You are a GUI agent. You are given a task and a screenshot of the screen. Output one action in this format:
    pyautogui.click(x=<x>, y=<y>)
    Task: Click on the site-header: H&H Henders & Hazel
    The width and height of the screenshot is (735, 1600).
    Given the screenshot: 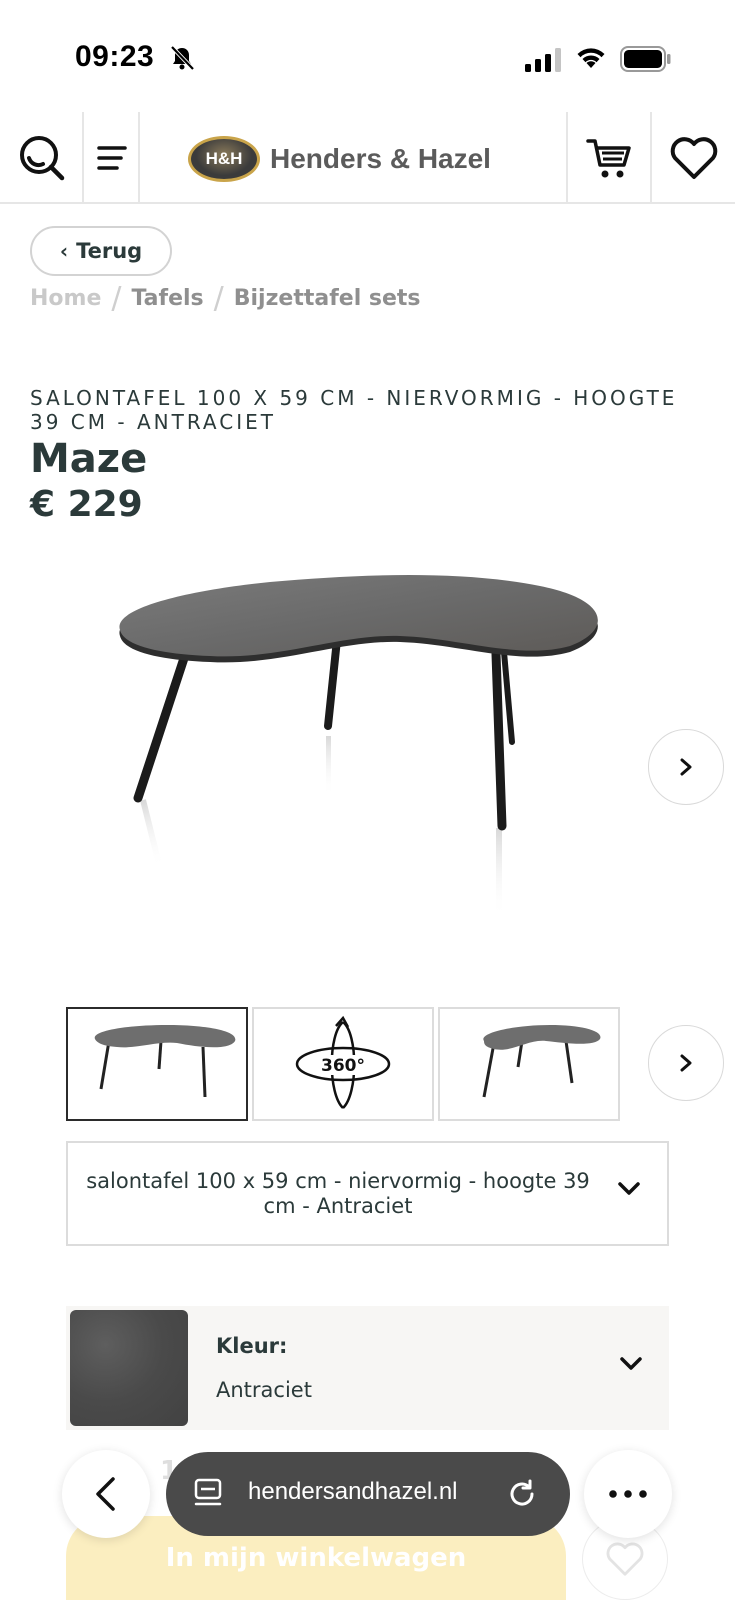 What is the action you would take?
    pyautogui.click(x=367, y=158)
    